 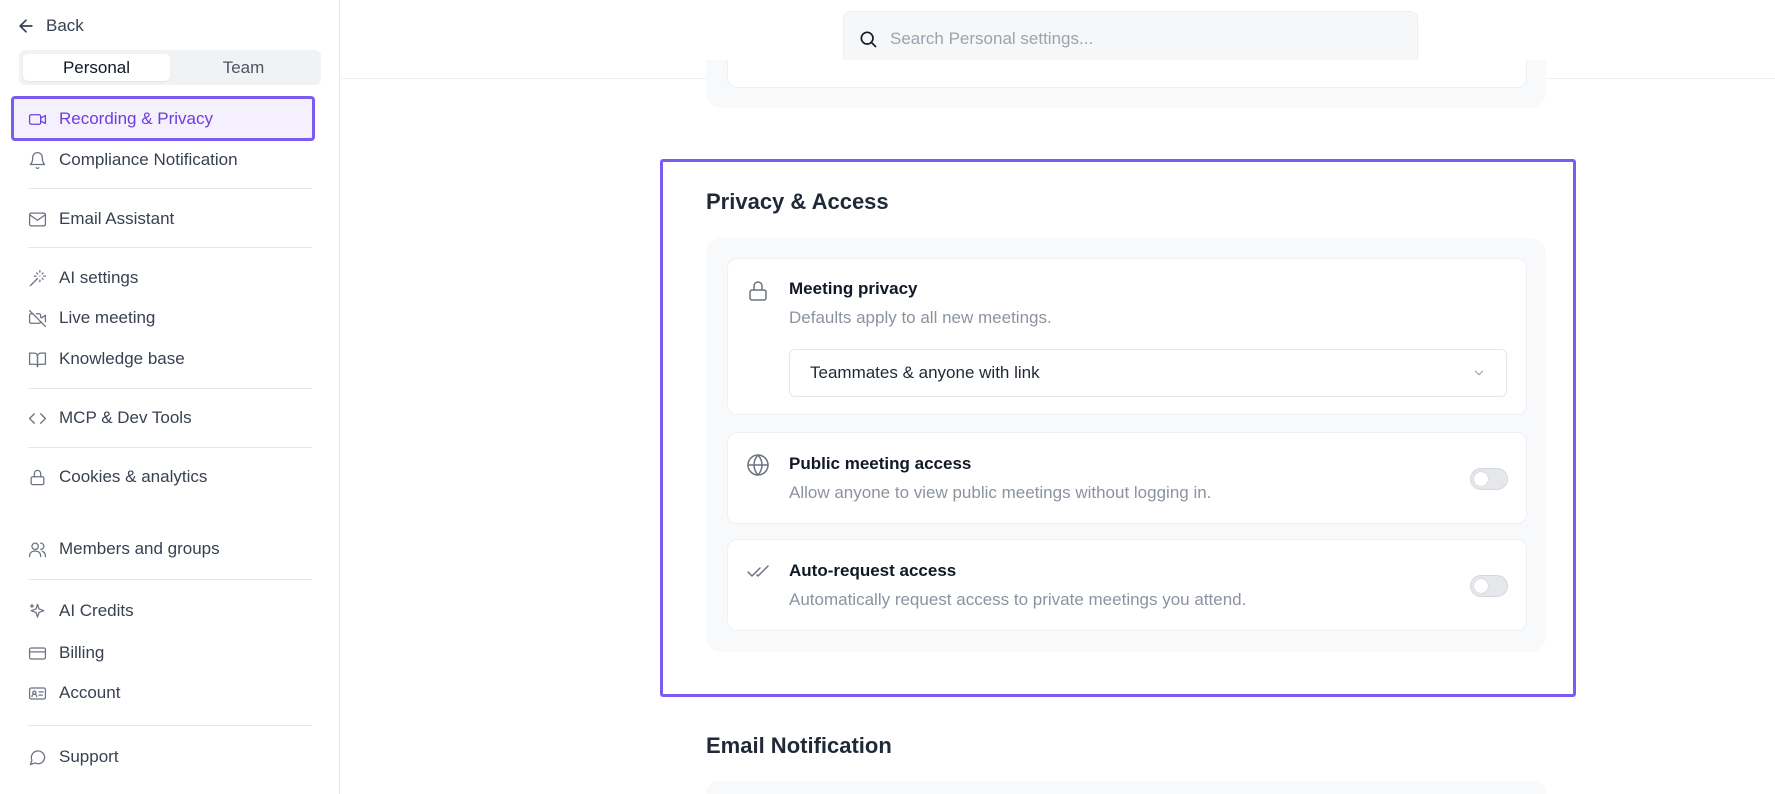 I want to click on sidebar-item-knowledge-base: Knowledge base, so click(x=106, y=359).